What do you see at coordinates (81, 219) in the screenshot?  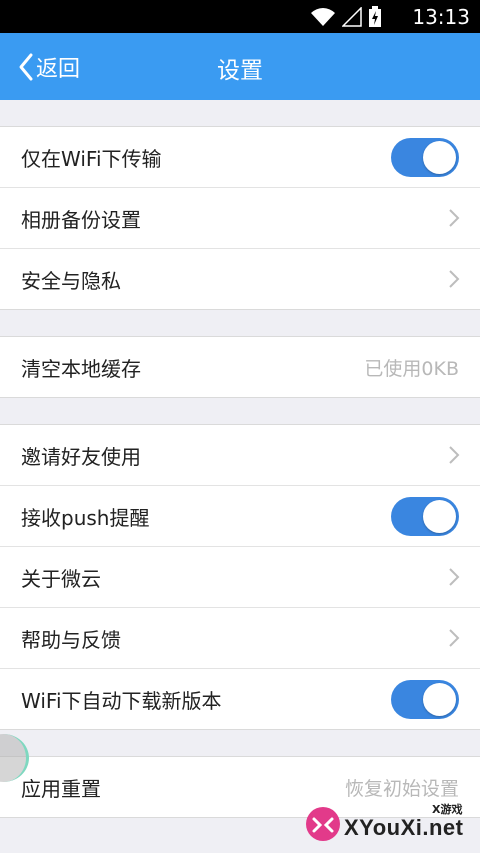 I see `setting-label: 相册备份设置` at bounding box center [81, 219].